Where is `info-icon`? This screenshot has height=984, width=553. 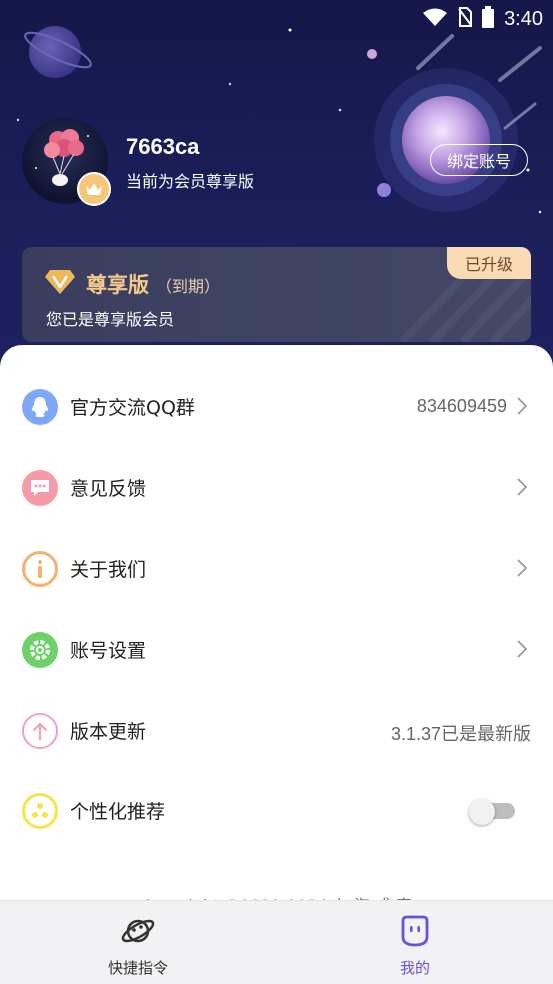 info-icon is located at coordinates (40, 569).